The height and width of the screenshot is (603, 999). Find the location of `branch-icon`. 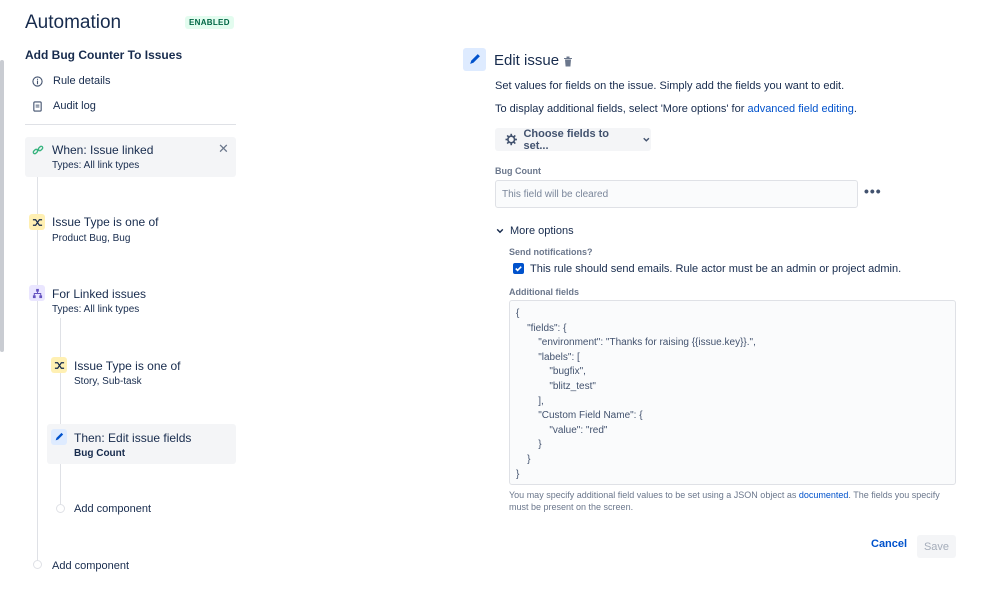

branch-icon is located at coordinates (37, 293).